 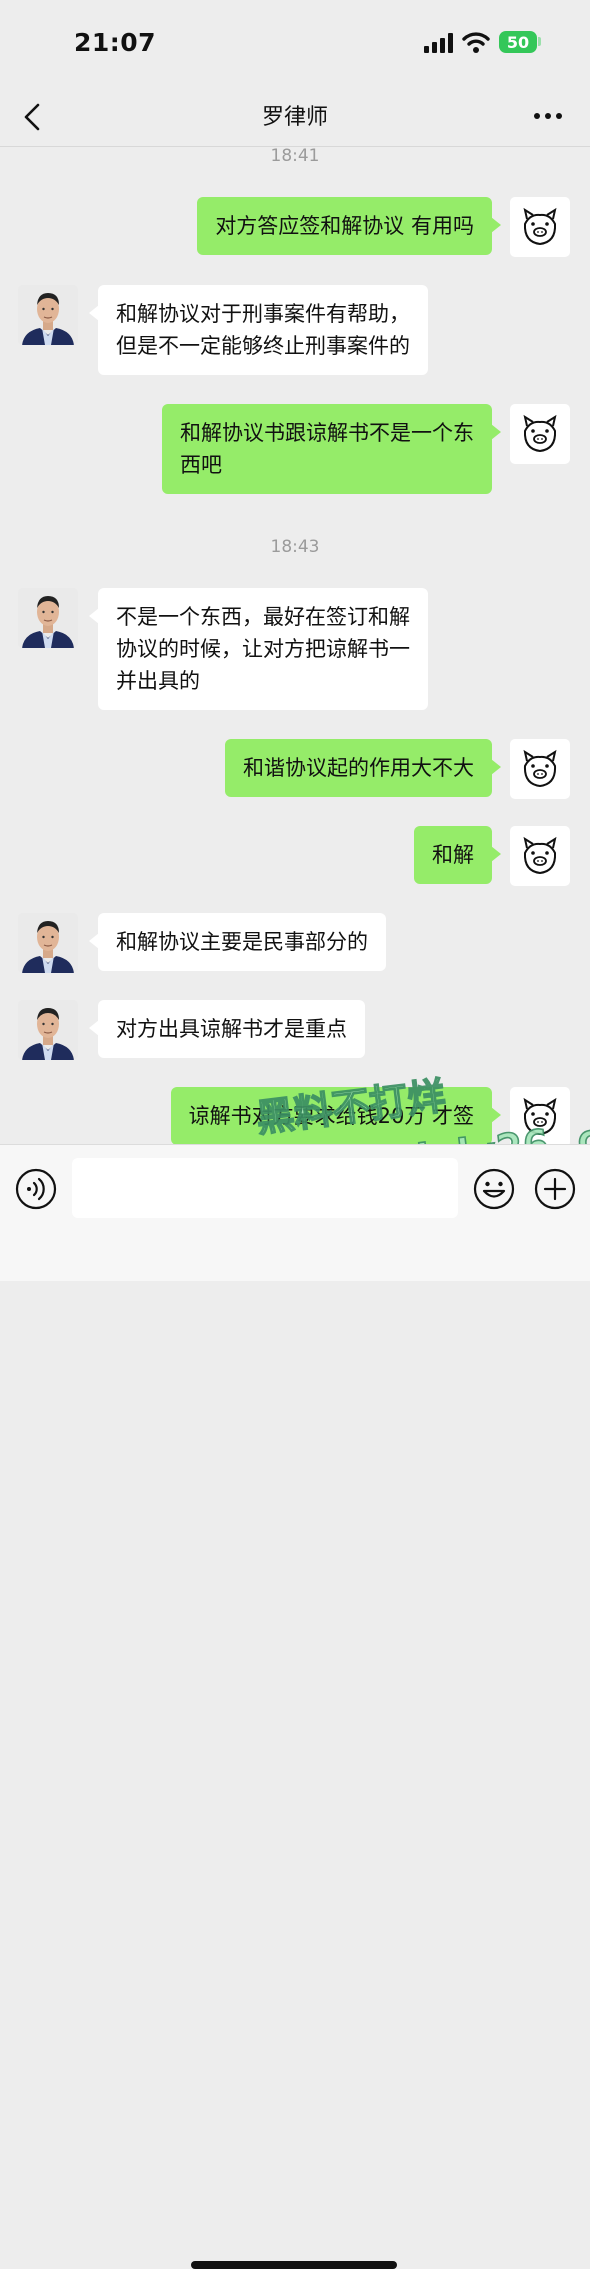 What do you see at coordinates (555, 1189) in the screenshot?
I see `plus-icon` at bounding box center [555, 1189].